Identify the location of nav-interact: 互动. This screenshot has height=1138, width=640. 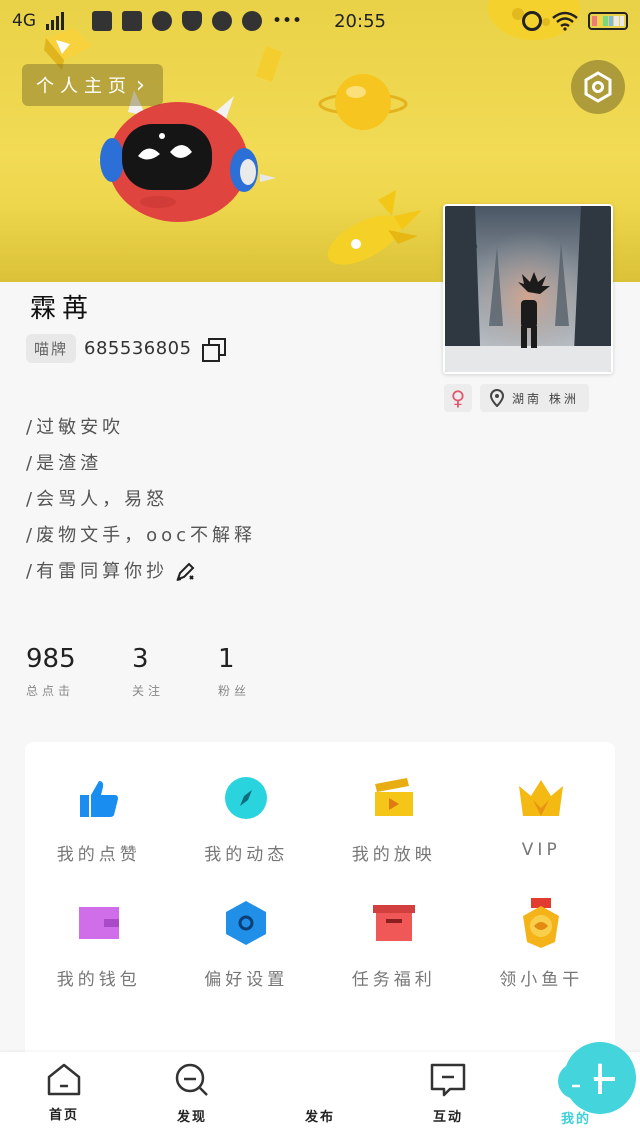
(448, 1093).